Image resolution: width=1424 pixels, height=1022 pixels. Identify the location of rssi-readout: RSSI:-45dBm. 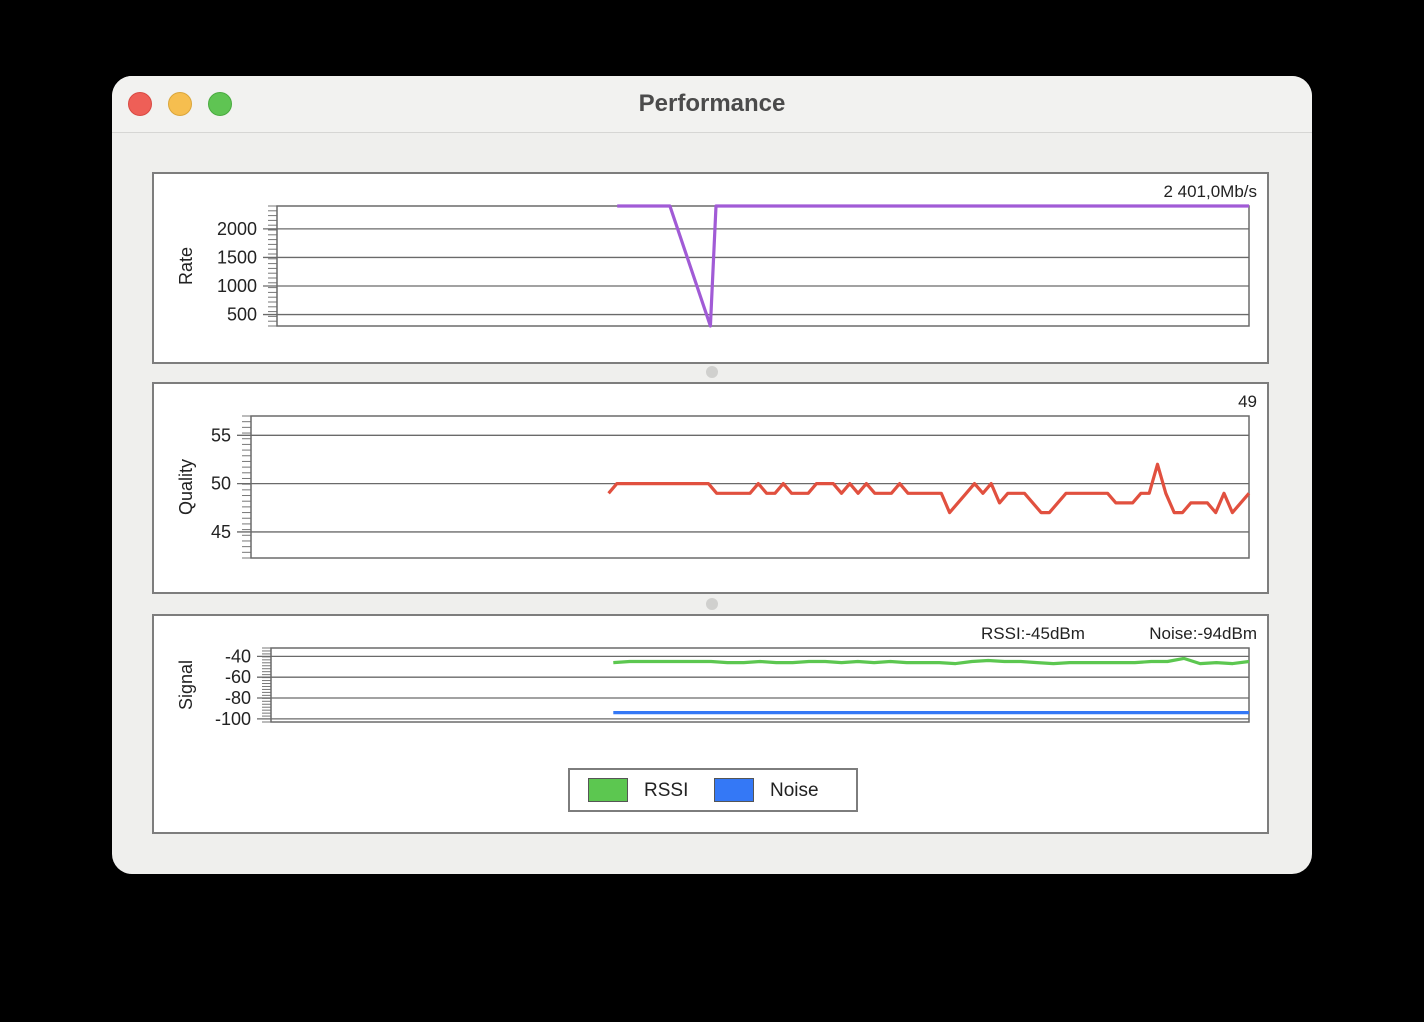
(1033, 633).